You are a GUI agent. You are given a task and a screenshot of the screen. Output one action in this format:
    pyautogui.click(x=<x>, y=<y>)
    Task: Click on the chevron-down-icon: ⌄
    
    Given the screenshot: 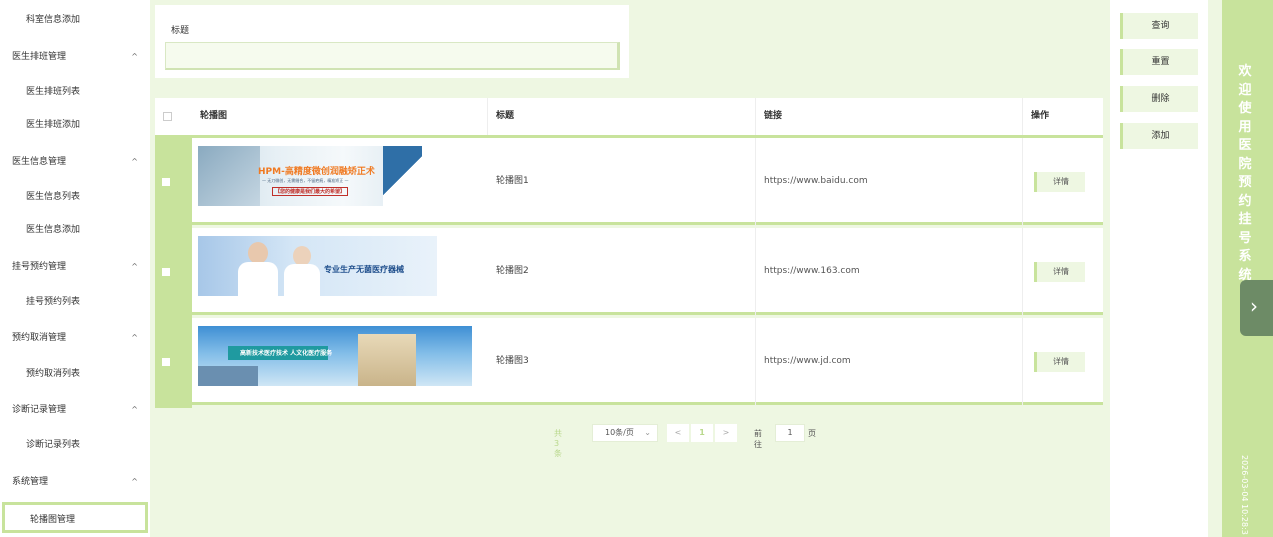 What is the action you would take?
    pyautogui.click(x=647, y=432)
    